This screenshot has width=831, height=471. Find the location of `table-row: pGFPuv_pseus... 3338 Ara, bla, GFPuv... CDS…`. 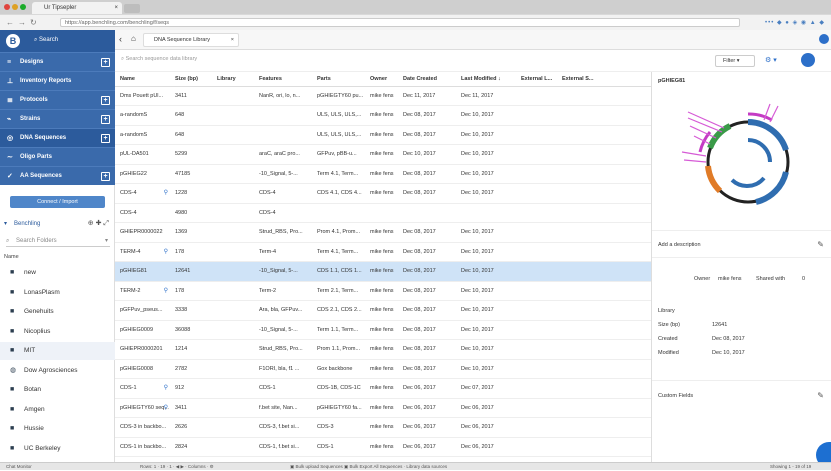

table-row: pGFPuv_pseus... 3338 Ara, bla, GFPuv... CDS… is located at coordinates (383, 310).